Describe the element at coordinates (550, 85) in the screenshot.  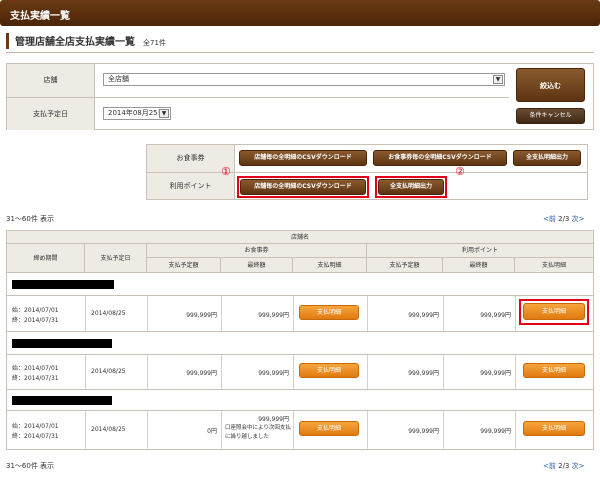
I see `search-button: 絞込む` at that location.